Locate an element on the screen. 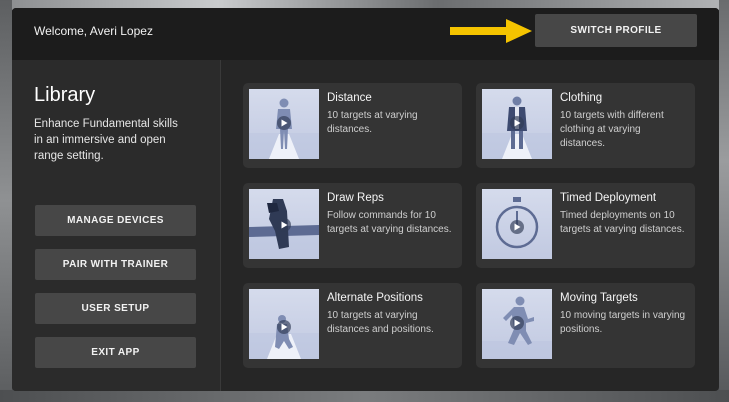 This screenshot has height=402, width=729. card-title: Alternate Positions is located at coordinates (375, 298).